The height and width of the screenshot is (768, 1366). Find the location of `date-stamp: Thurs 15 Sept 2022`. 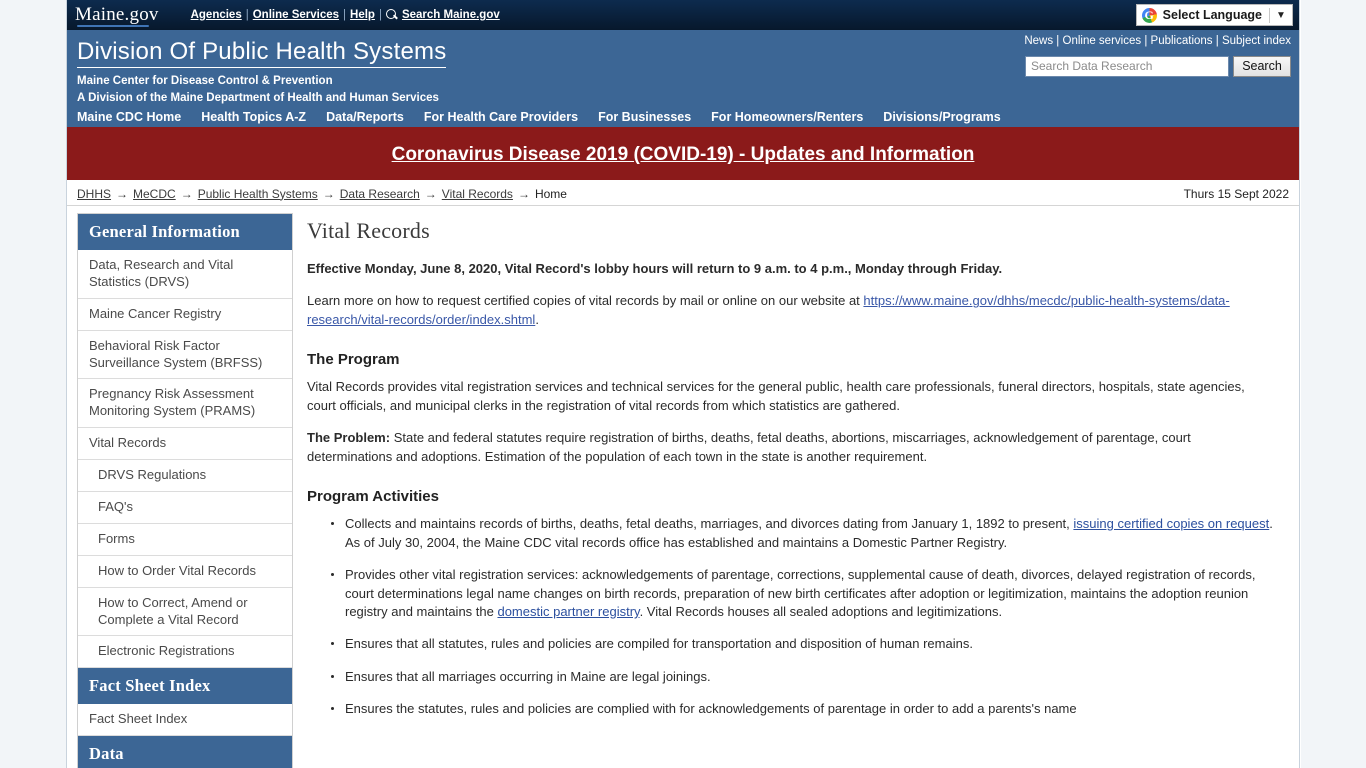

date-stamp: Thurs 15 Sept 2022 is located at coordinates (1236, 193).